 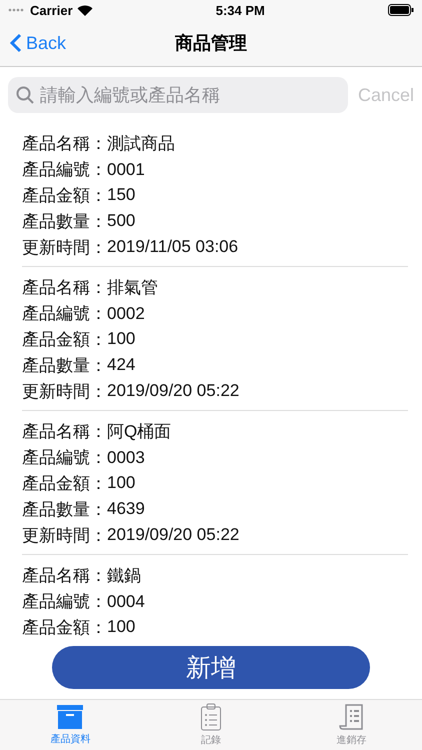 What do you see at coordinates (38, 43) in the screenshot?
I see `back-button: Back` at bounding box center [38, 43].